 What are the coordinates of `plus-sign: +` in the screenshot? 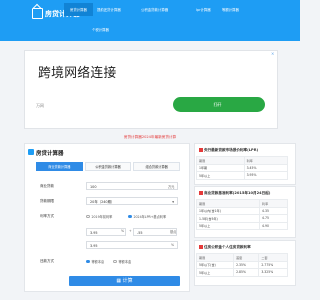 It's located at (130, 231).